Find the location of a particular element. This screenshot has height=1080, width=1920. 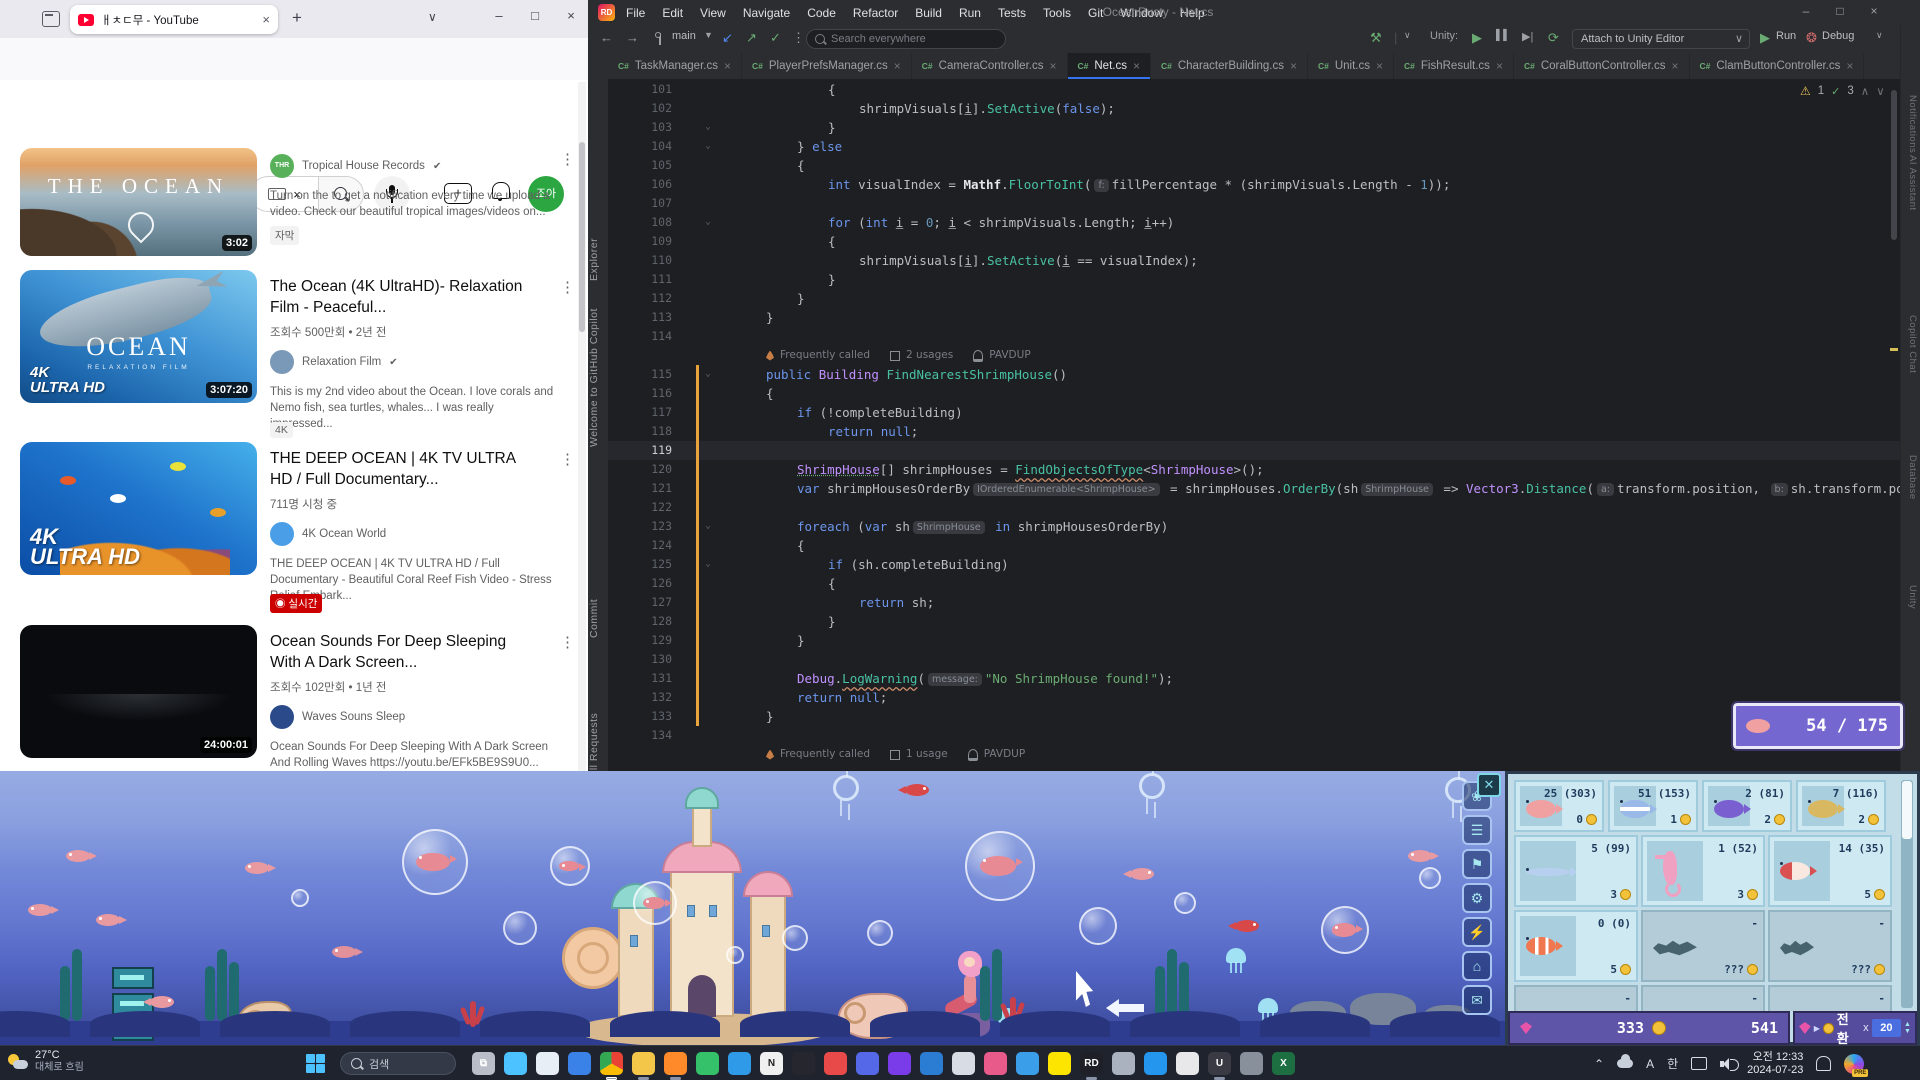

vcs-push-icon: ↗ is located at coordinates (751, 38).